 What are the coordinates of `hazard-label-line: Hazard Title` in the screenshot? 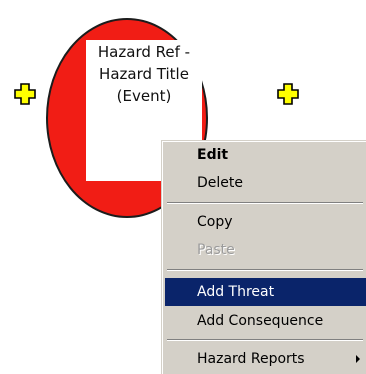 It's located at (144, 74).